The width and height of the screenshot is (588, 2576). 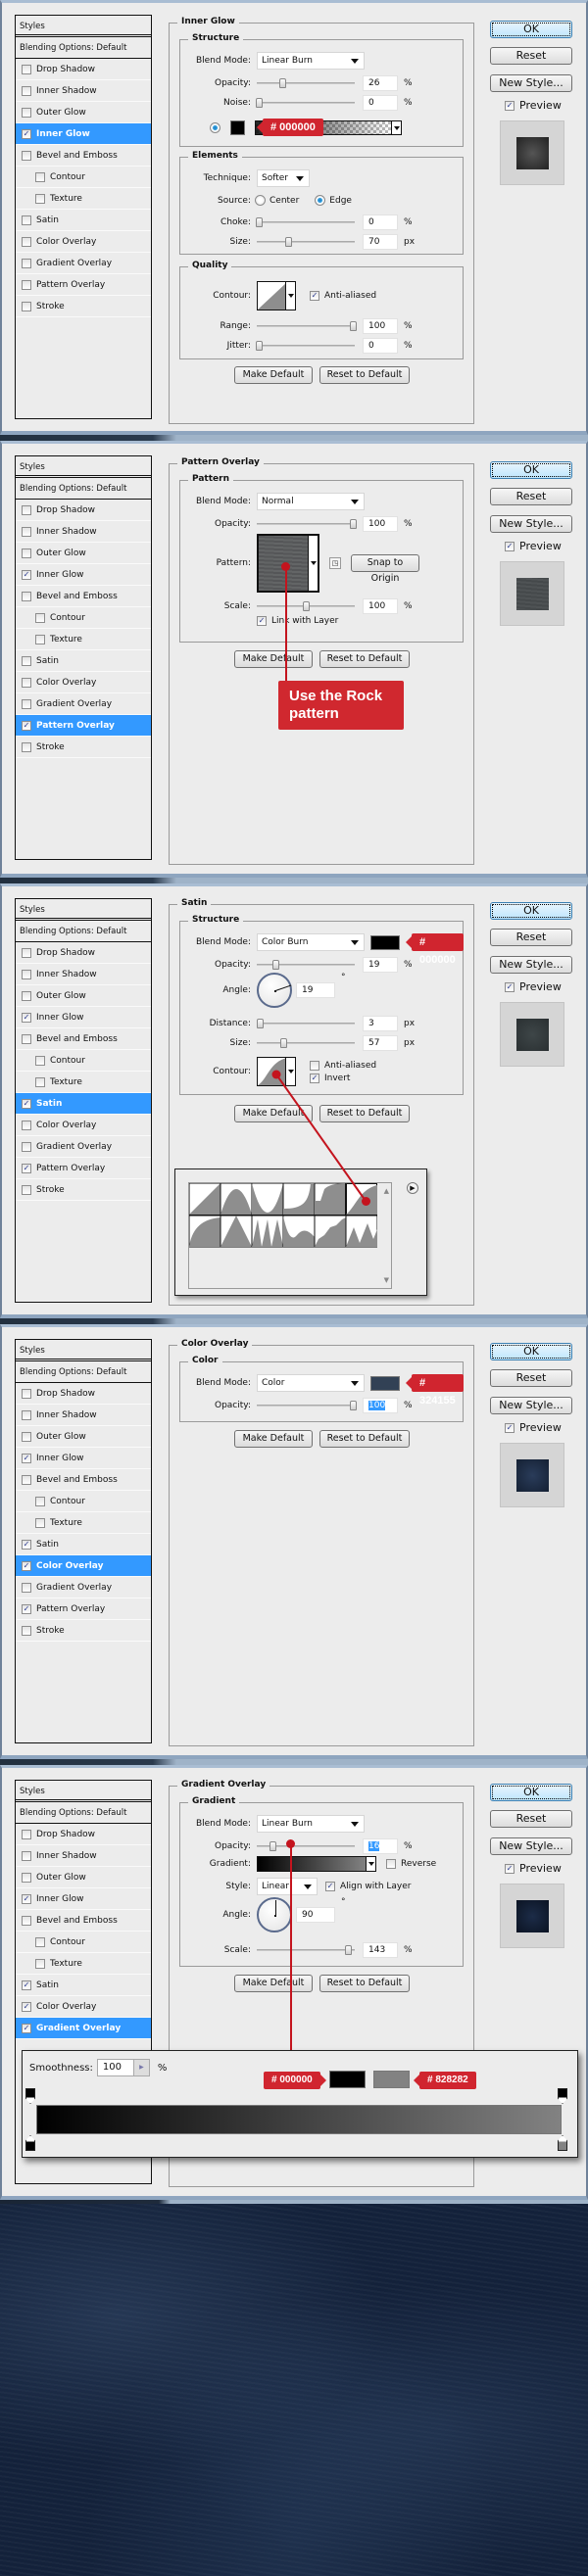 What do you see at coordinates (320, 200) in the screenshot?
I see `source-edge-radio` at bounding box center [320, 200].